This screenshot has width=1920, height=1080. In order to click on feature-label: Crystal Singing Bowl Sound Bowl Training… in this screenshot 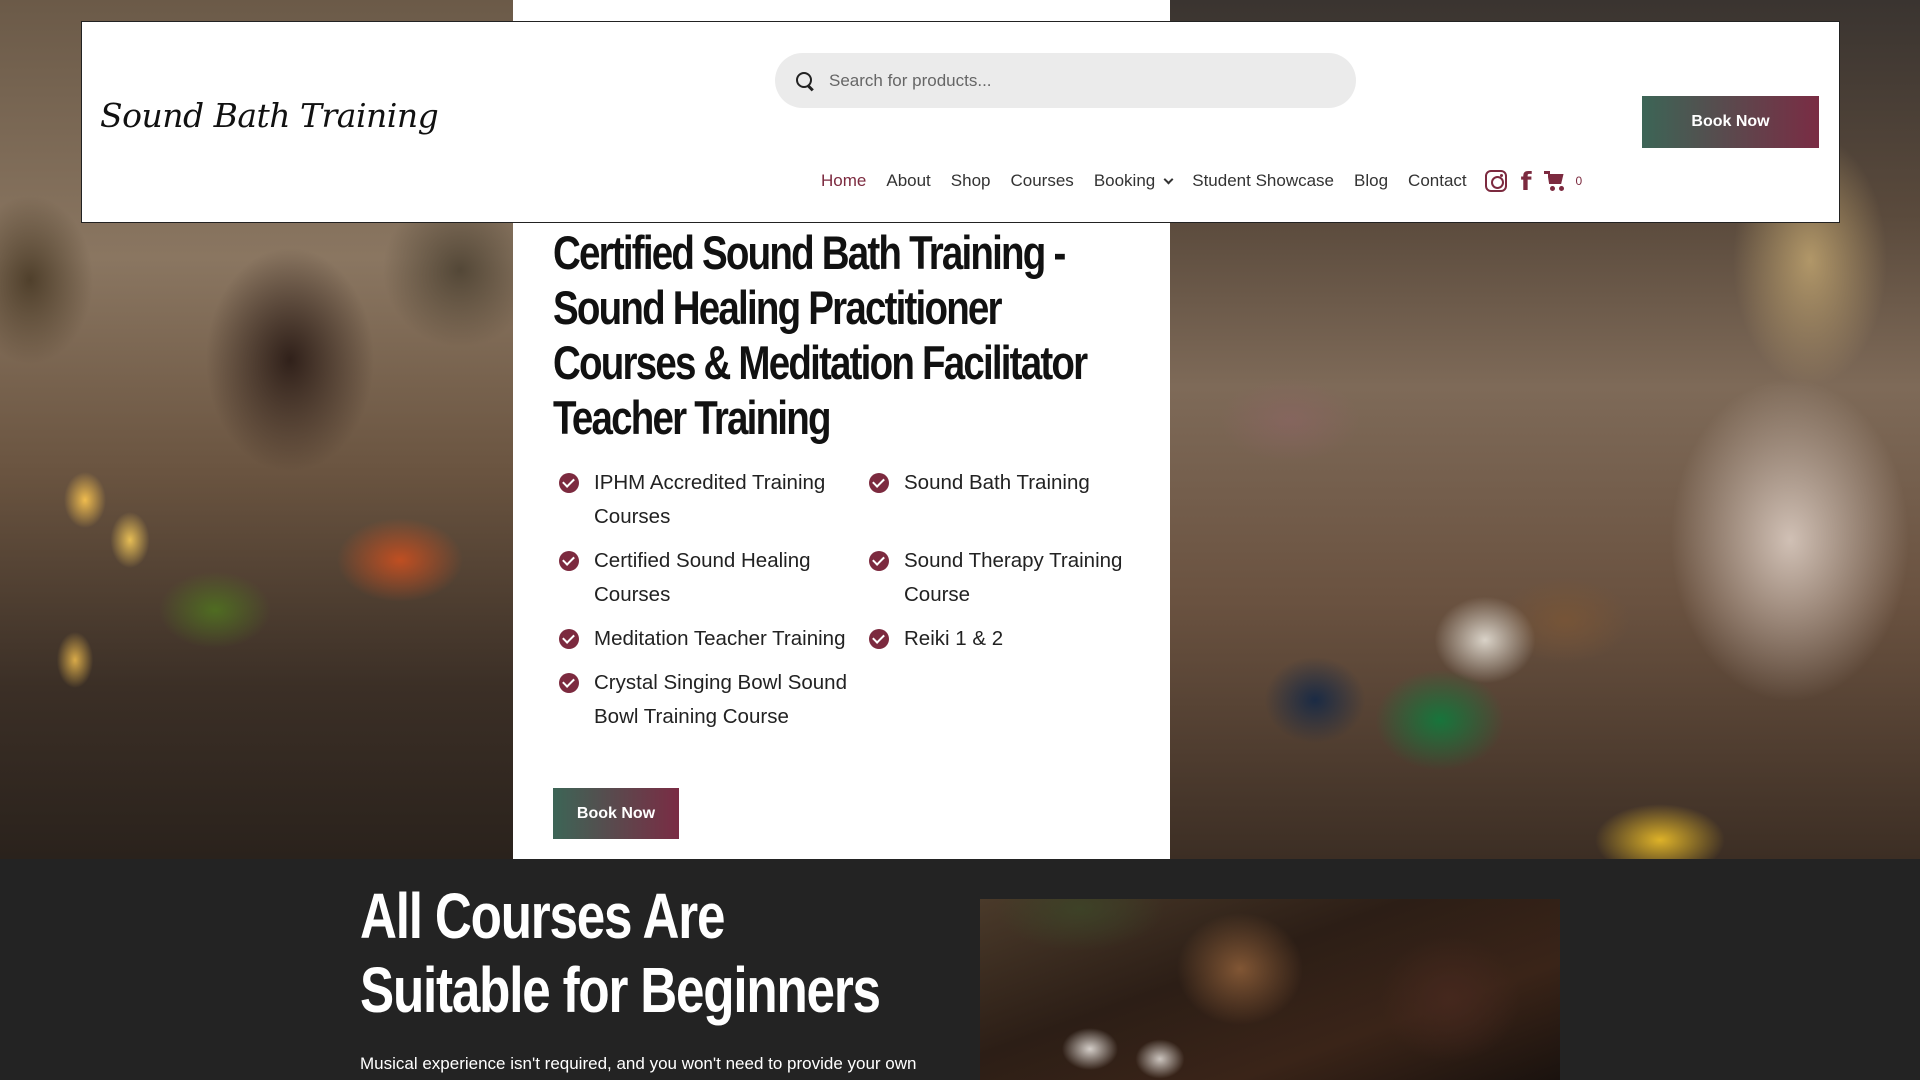, I will do `click(720, 699)`.